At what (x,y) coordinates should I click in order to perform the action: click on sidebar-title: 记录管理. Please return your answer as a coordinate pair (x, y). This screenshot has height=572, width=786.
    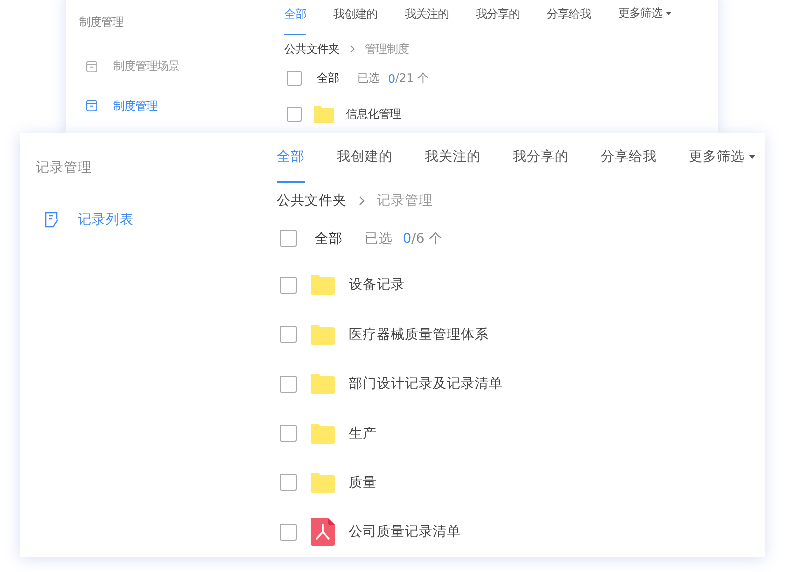
    Looking at the image, I should click on (64, 168).